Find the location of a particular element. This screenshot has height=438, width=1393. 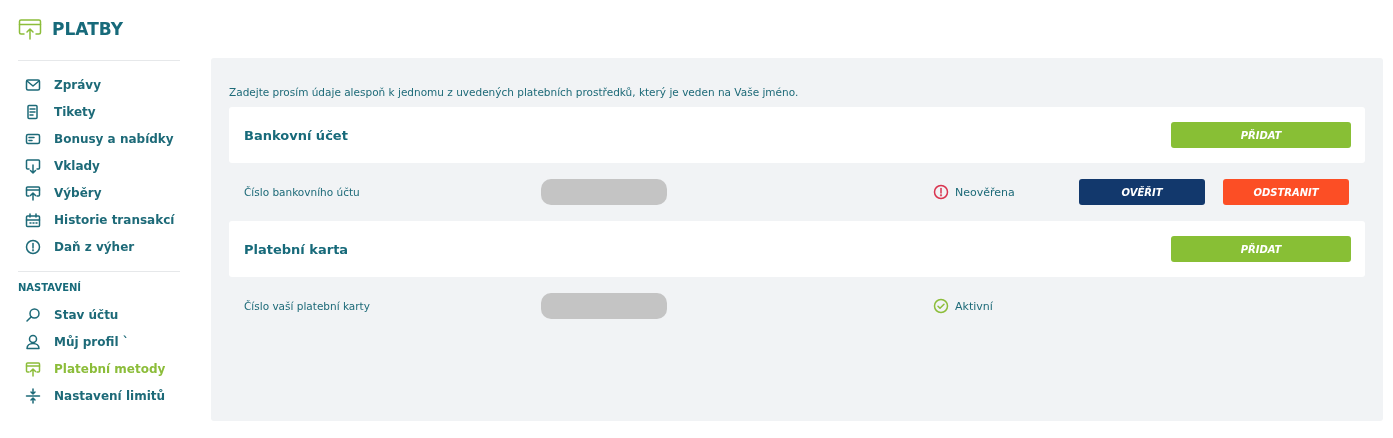

payment-icon is located at coordinates (30, 29).